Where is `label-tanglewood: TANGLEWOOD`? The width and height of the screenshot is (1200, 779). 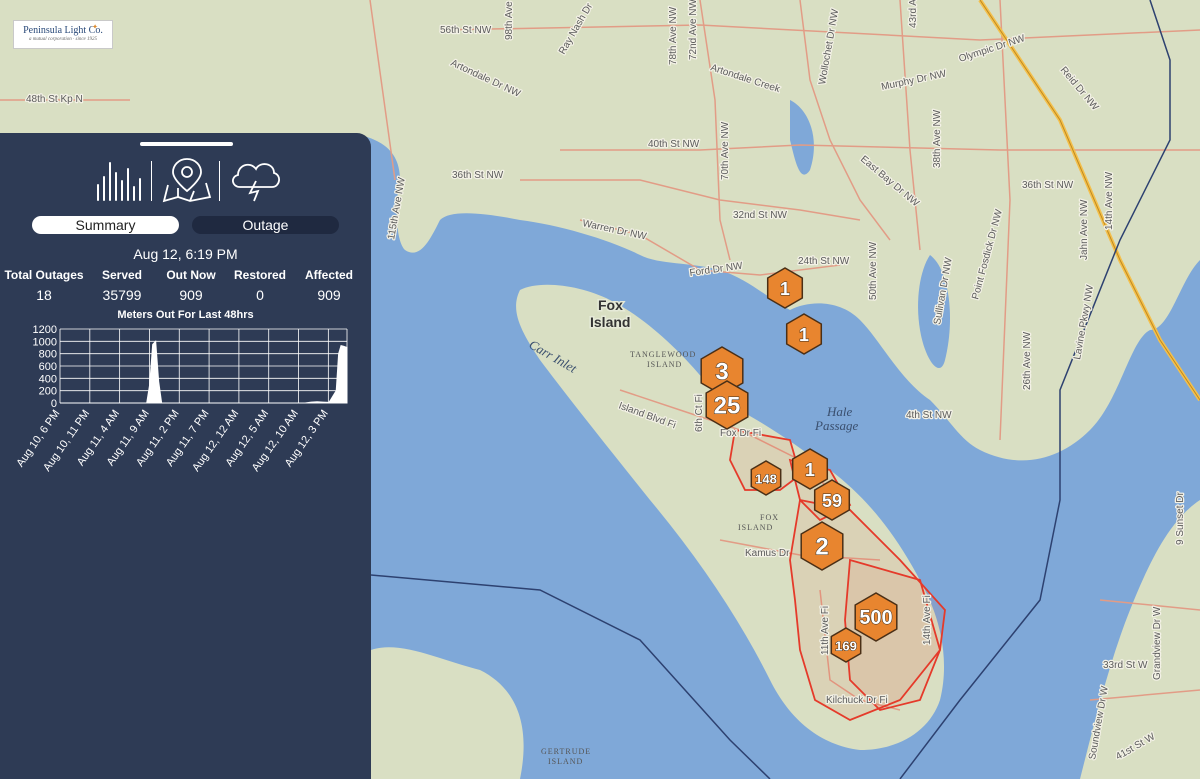 label-tanglewood: TANGLEWOOD is located at coordinates (663, 354).